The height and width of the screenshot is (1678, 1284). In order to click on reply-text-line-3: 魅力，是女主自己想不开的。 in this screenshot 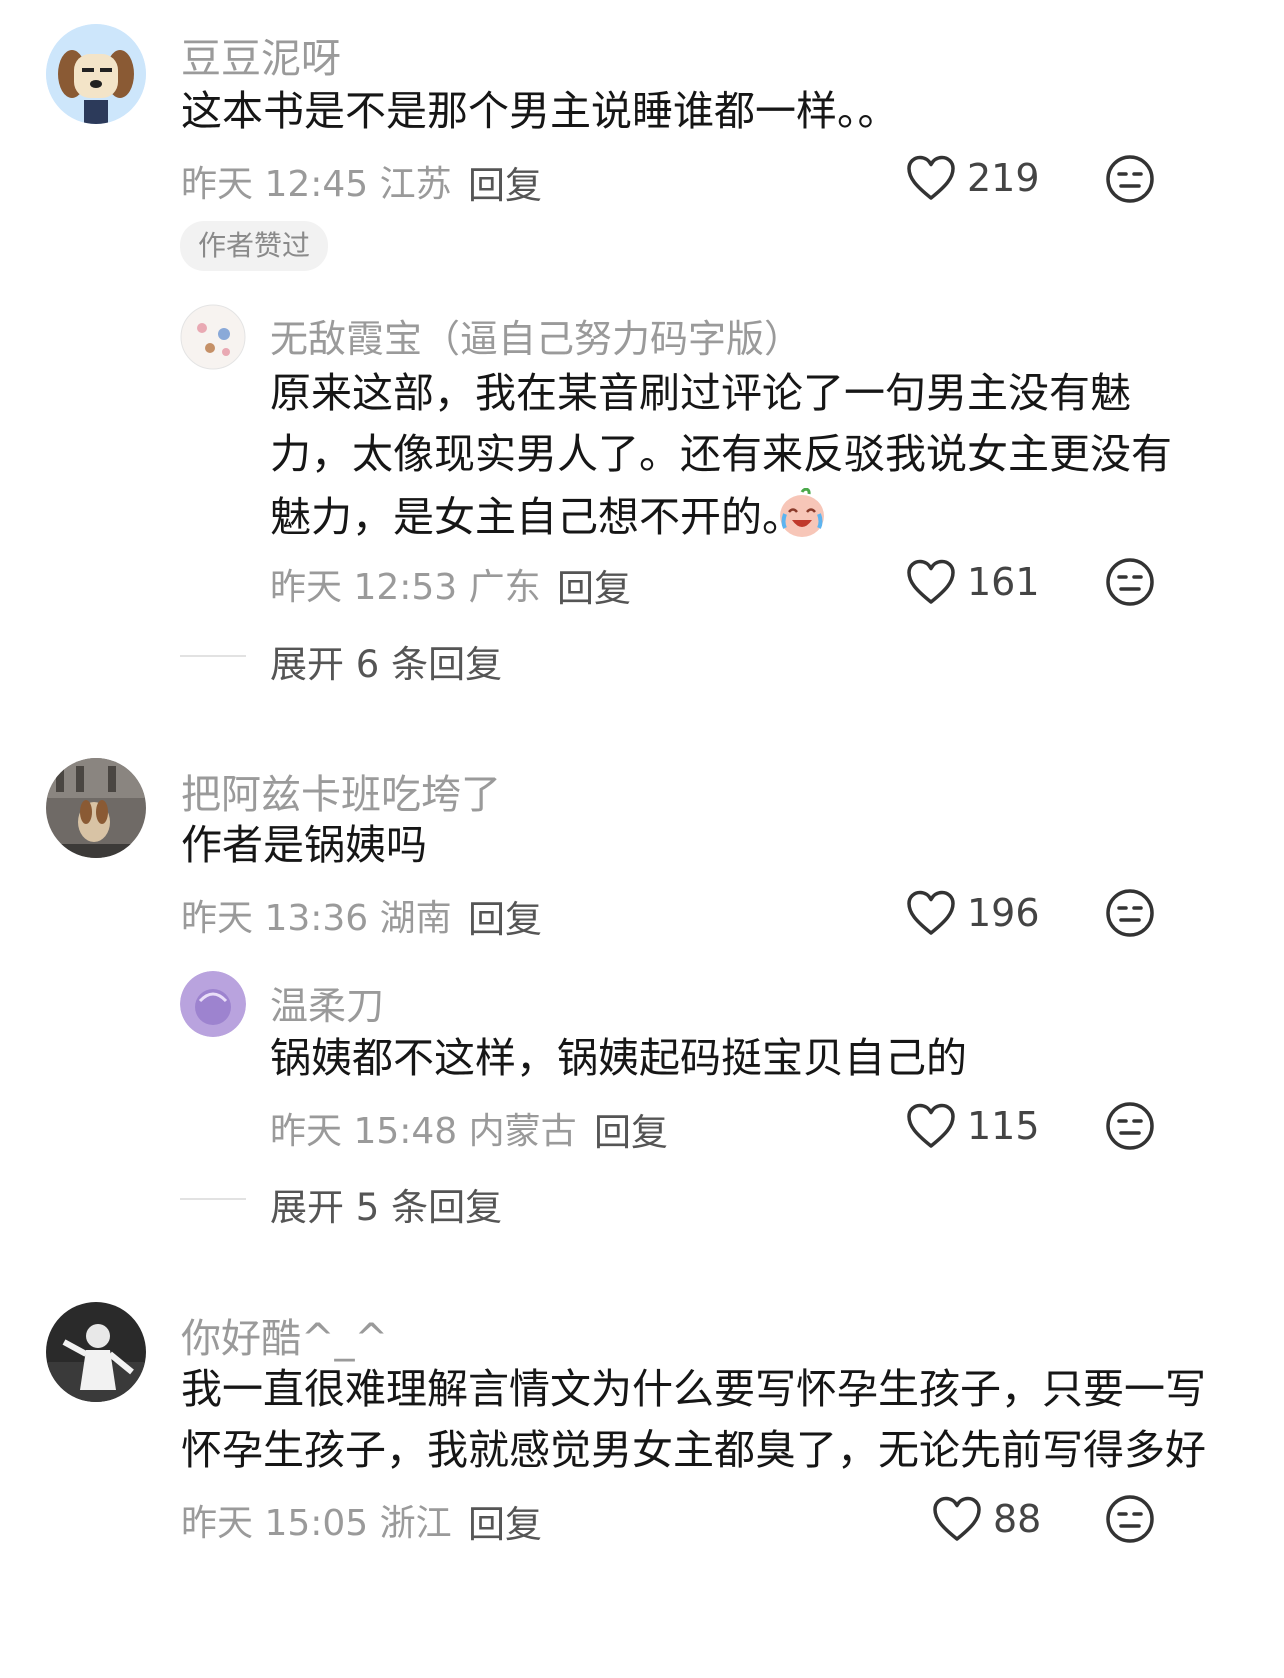, I will do `click(536, 517)`.